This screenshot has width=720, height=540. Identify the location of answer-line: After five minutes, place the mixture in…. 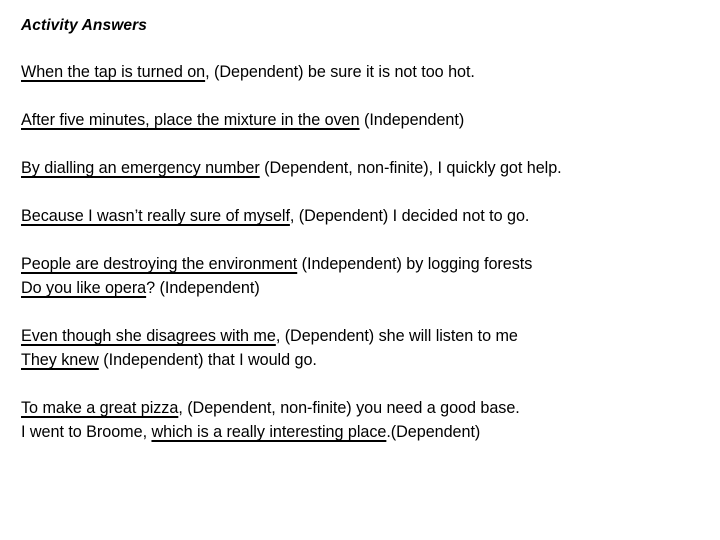
(361, 120).